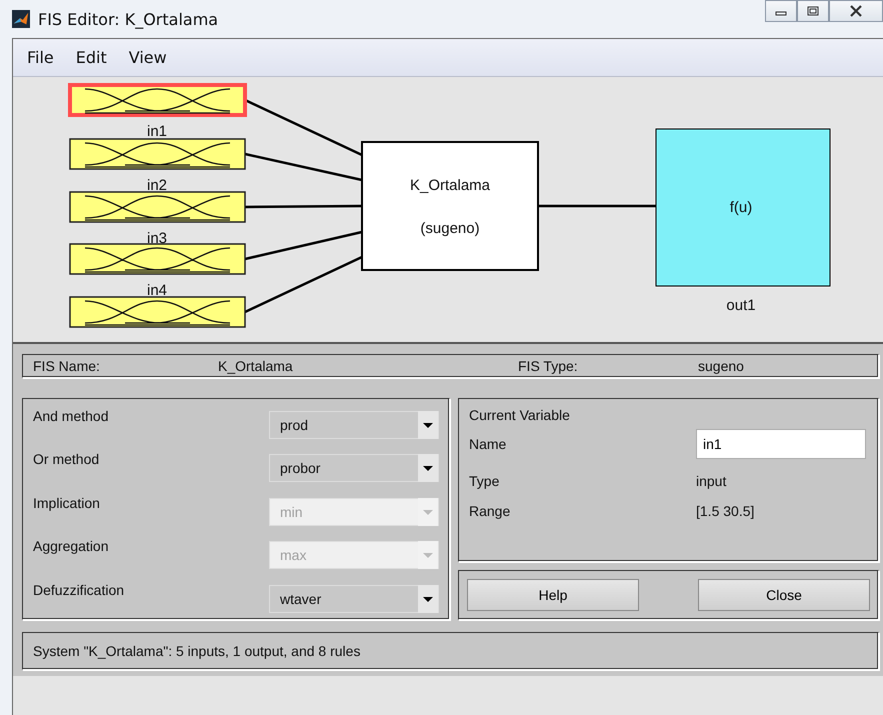  Describe the element at coordinates (40, 57) in the screenshot. I see `menu-item: File` at that location.